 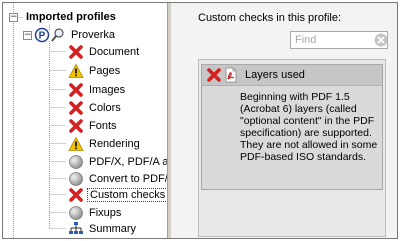 I want to click on tree-item-images: Images, so click(x=97, y=90).